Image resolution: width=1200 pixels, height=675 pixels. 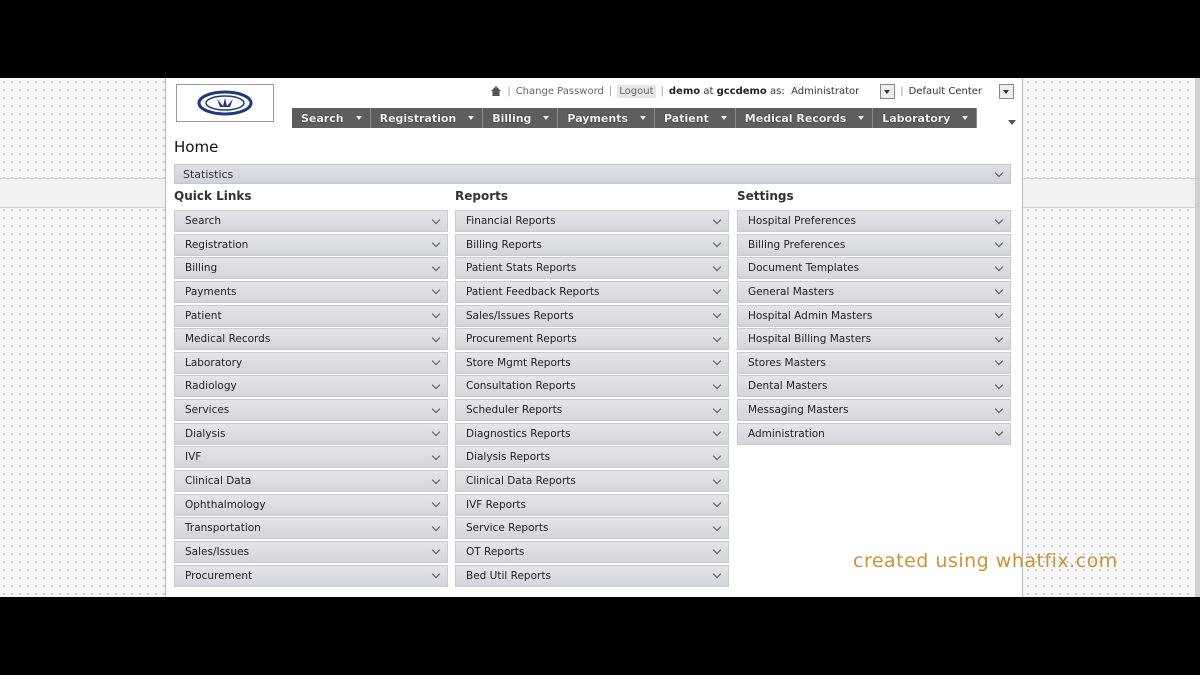 I want to click on setting-item: Document Templates, so click(x=874, y=268).